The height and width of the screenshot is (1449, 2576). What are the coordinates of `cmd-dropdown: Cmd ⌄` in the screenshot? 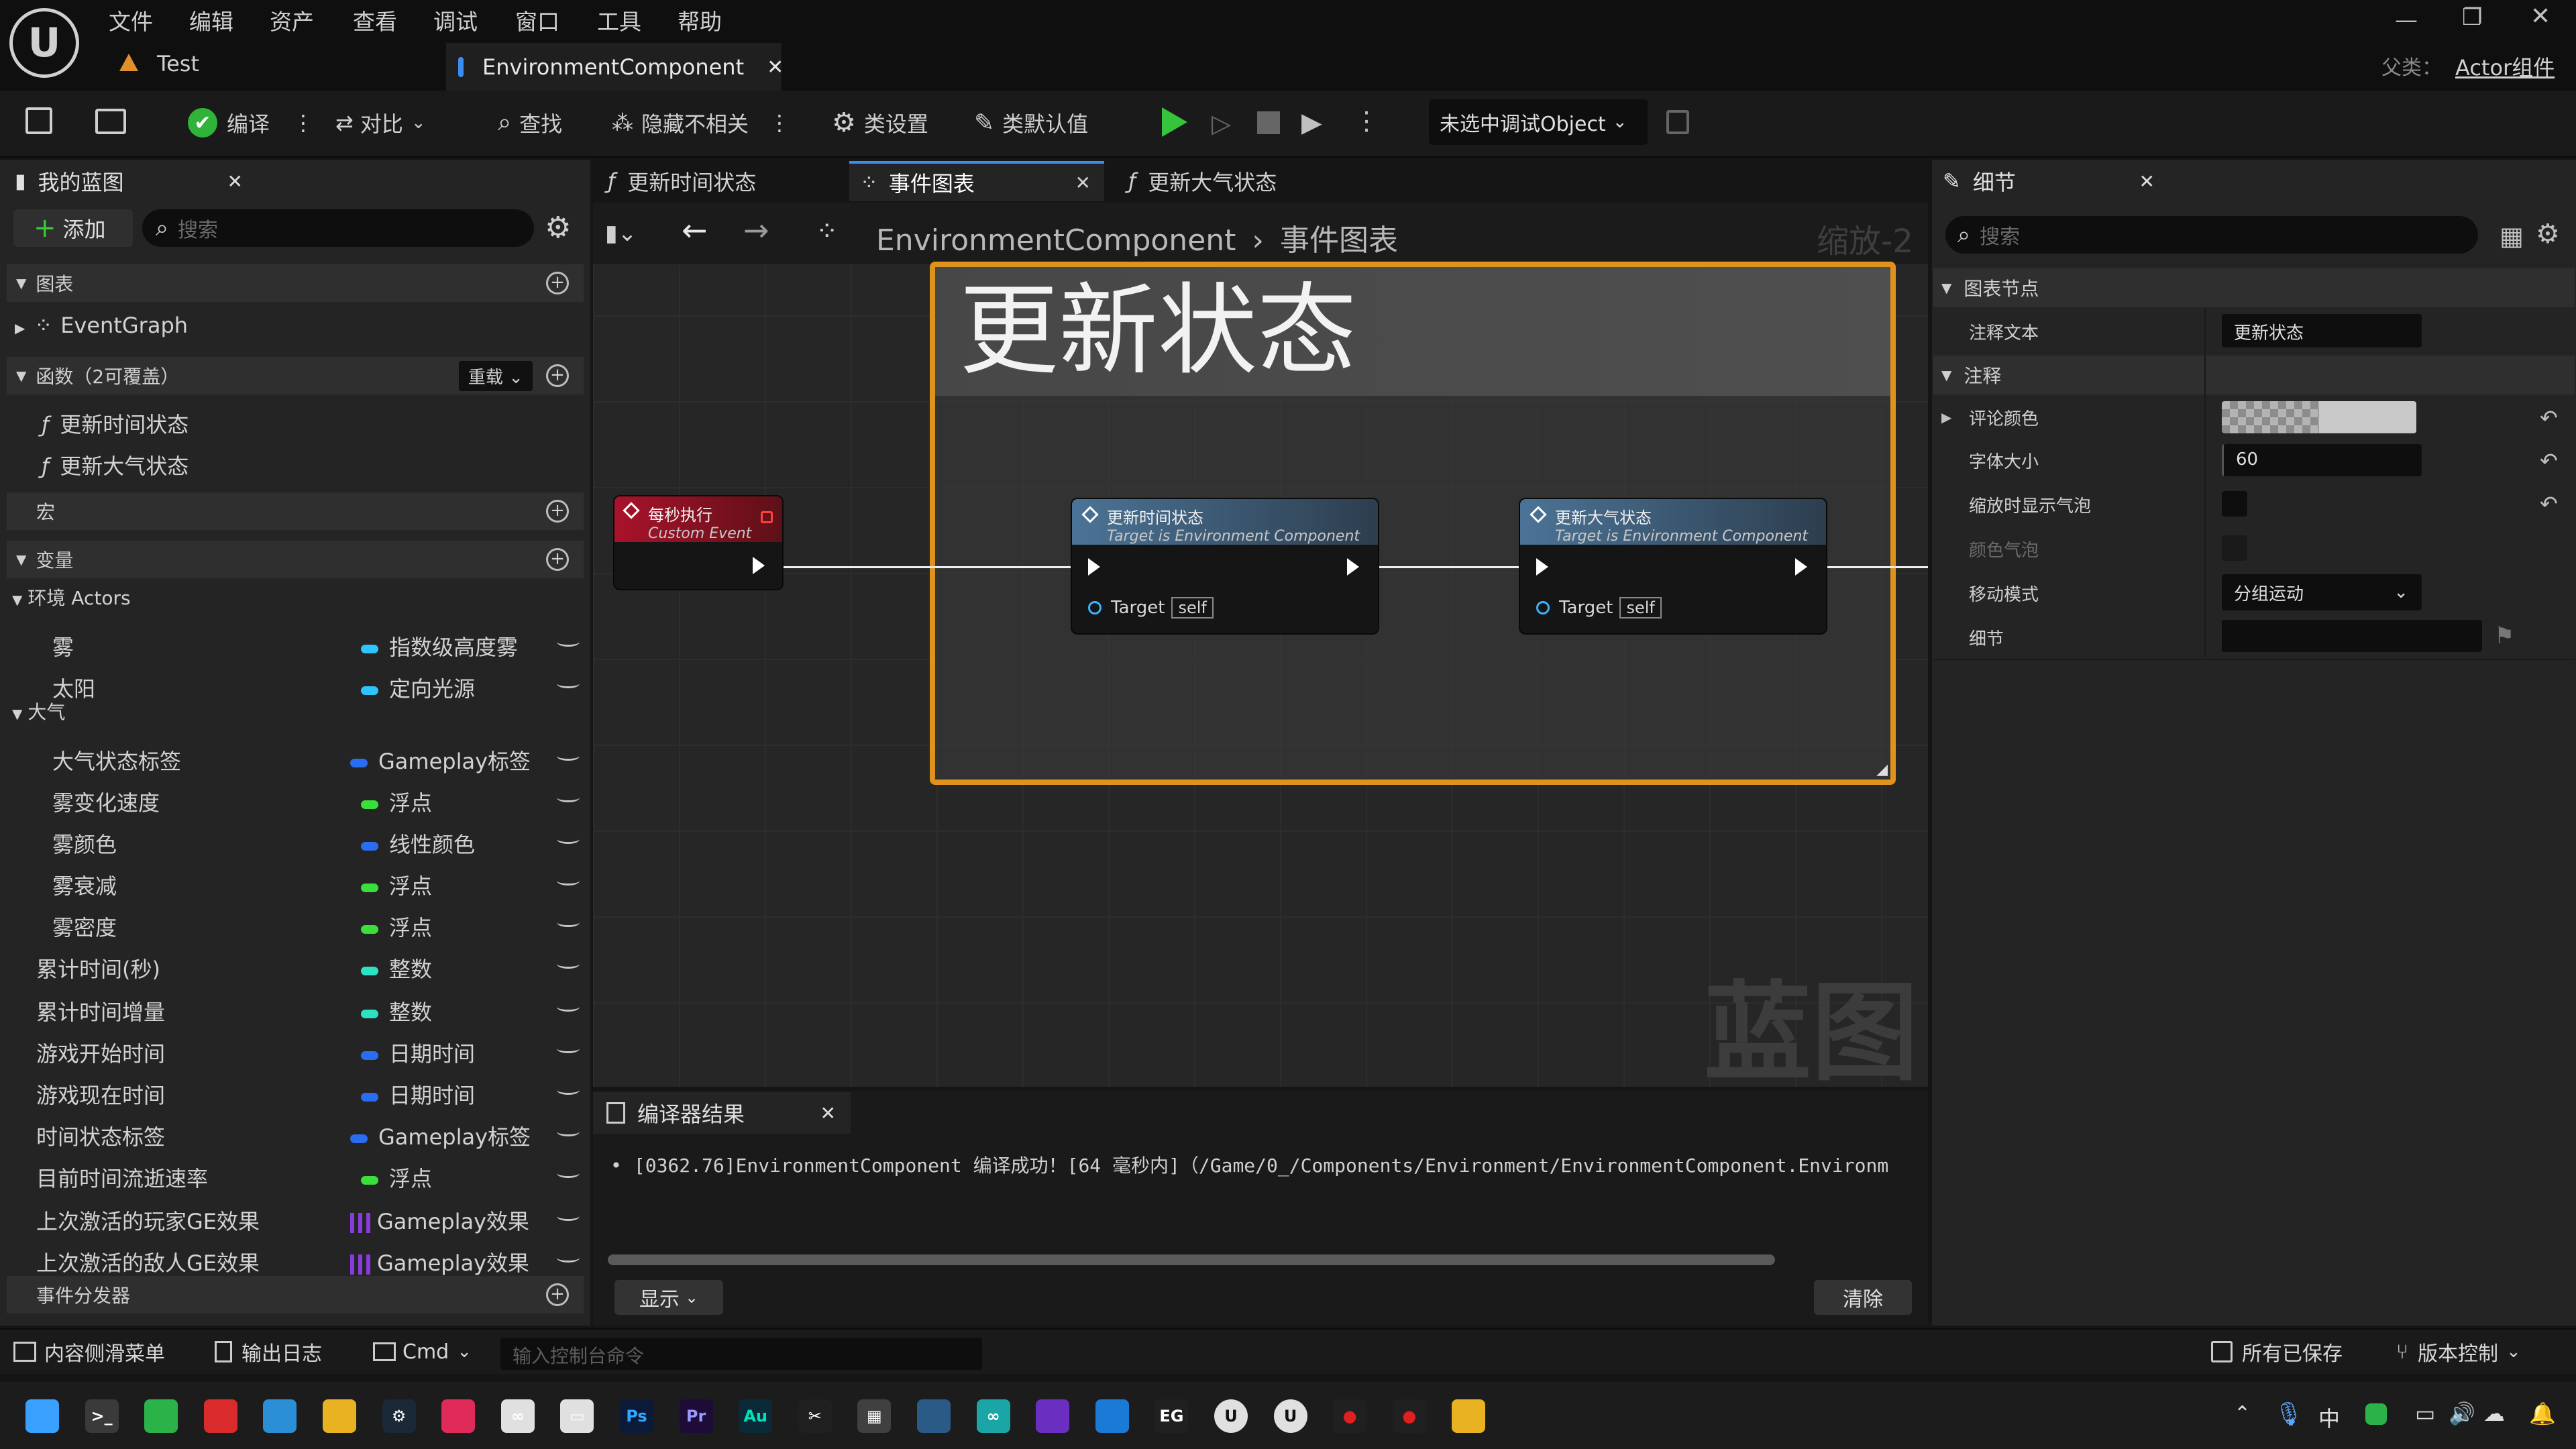 It's located at (422, 1351).